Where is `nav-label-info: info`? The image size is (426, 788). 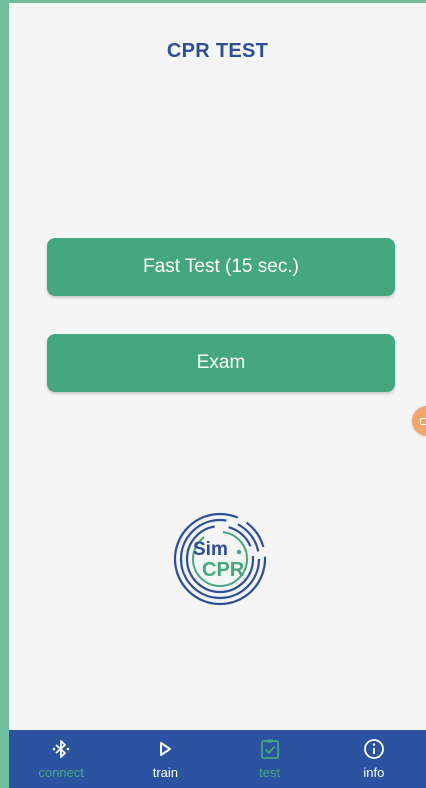
nav-label-info: info is located at coordinates (374, 772).